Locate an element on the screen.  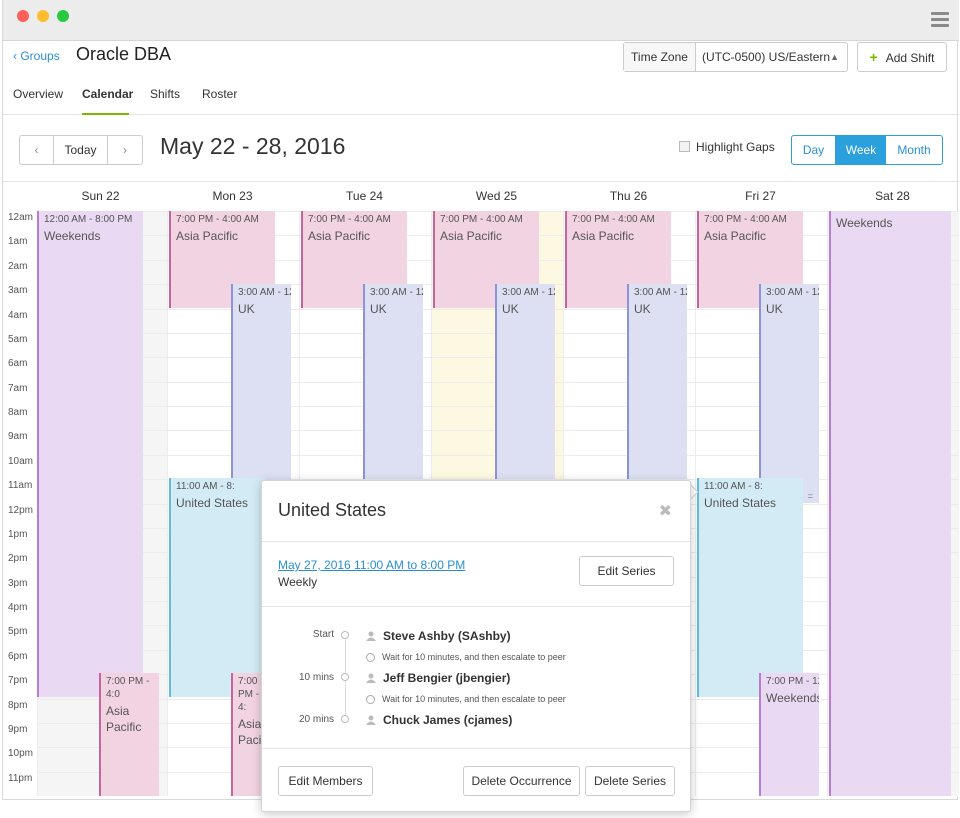
page-title: Oracle DBA is located at coordinates (124, 54).